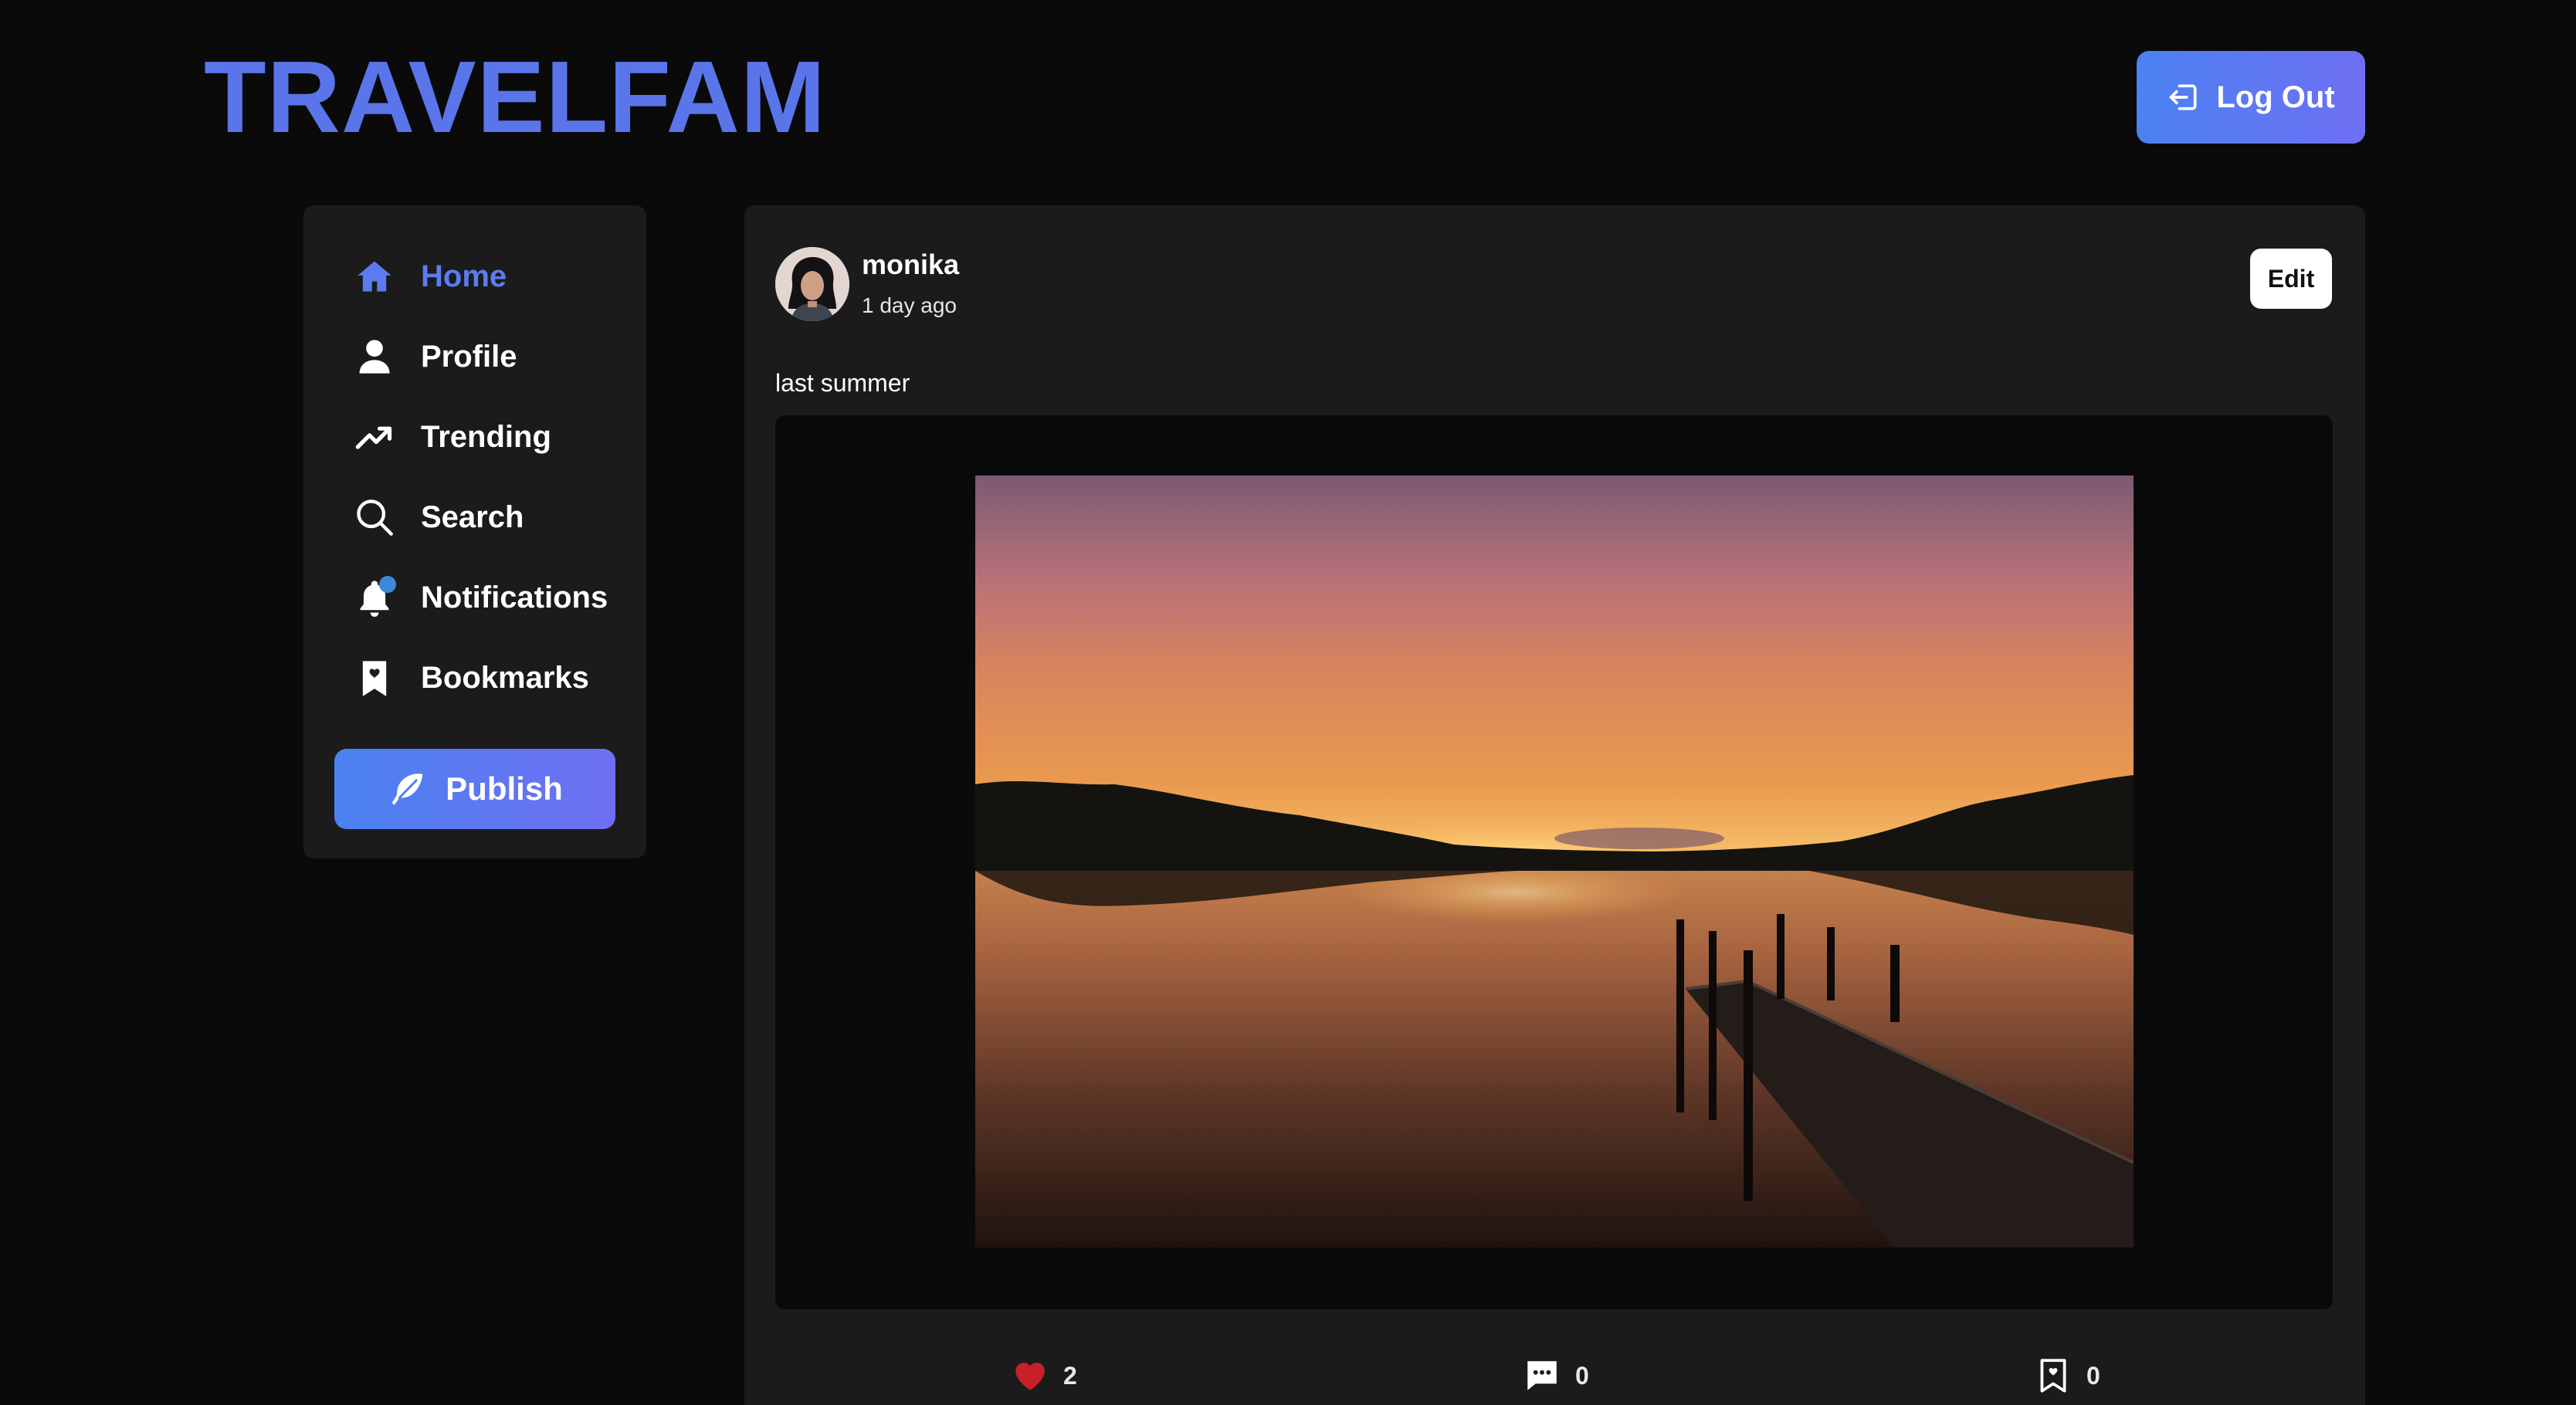 This screenshot has width=2576, height=1405. What do you see at coordinates (2183, 97) in the screenshot?
I see `logout-icon` at bounding box center [2183, 97].